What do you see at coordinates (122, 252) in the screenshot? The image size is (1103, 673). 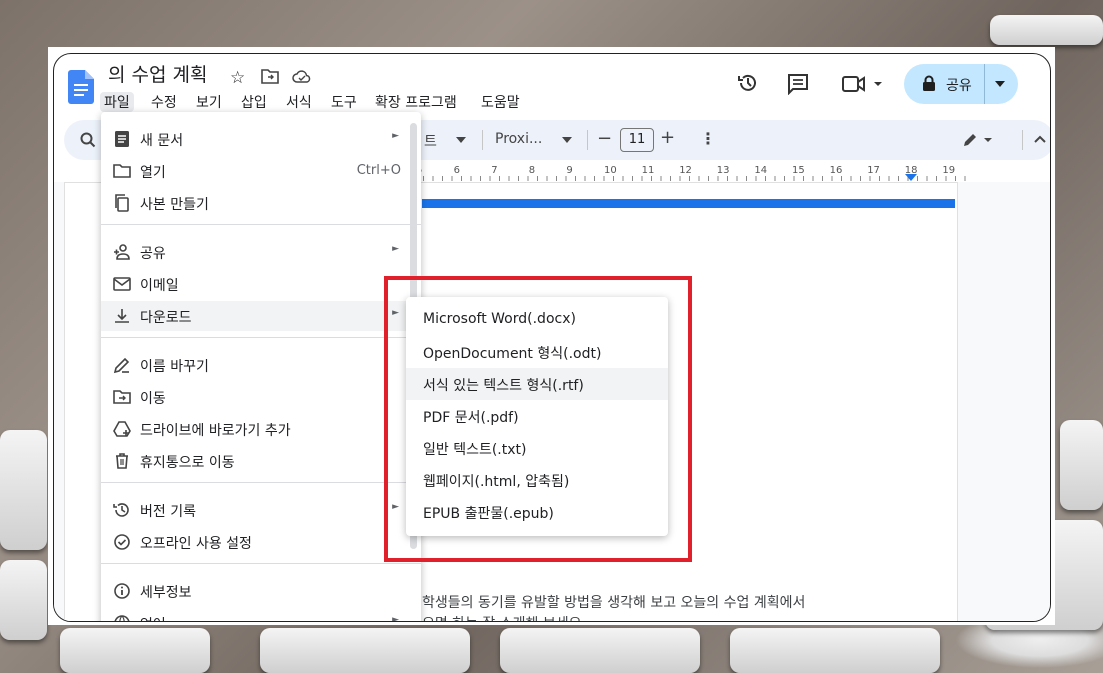 I see `add-person-icon` at bounding box center [122, 252].